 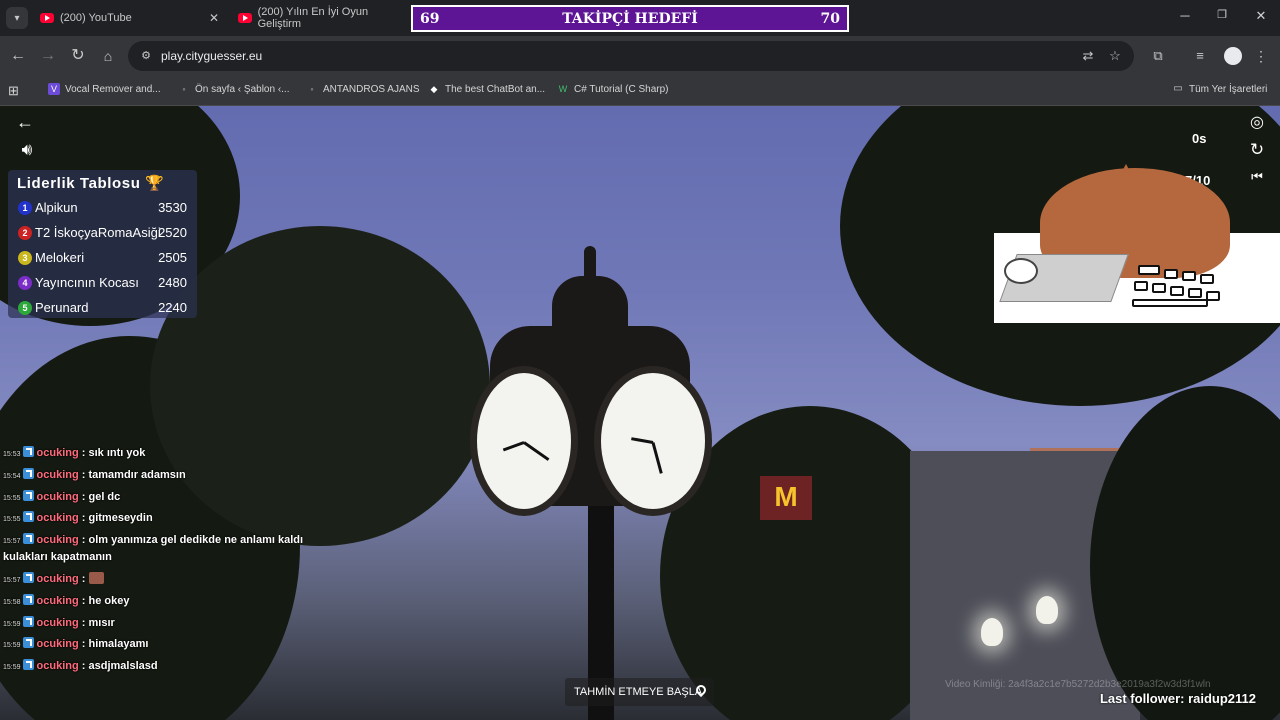 What do you see at coordinates (12, 454) in the screenshot?
I see `chat-time: 15:53` at bounding box center [12, 454].